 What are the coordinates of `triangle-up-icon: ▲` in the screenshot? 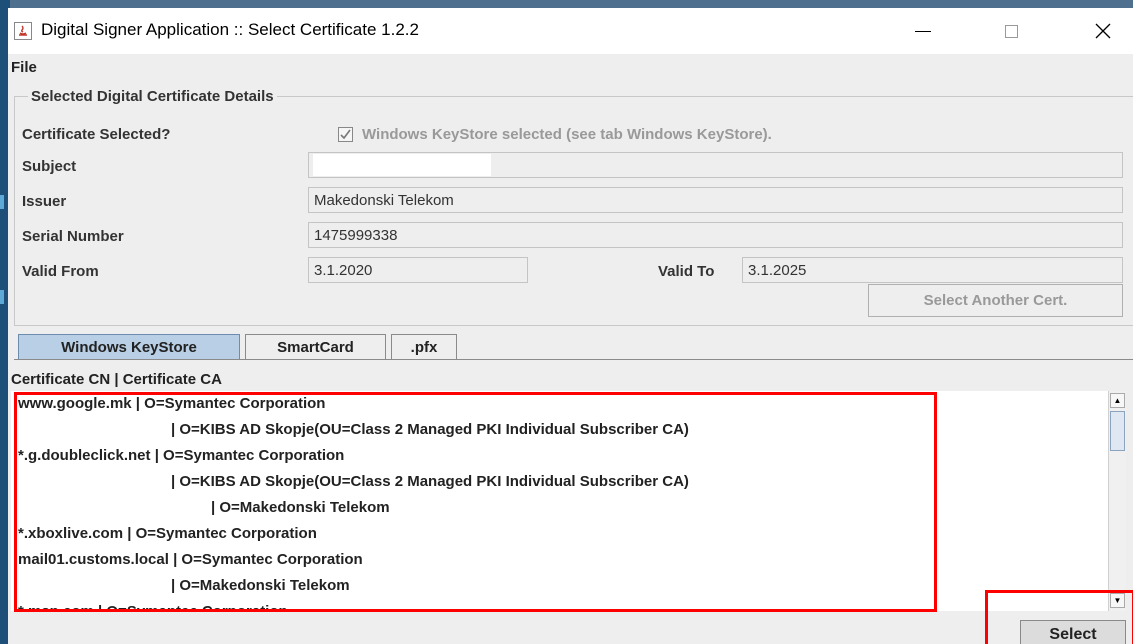 It's located at (1117, 400).